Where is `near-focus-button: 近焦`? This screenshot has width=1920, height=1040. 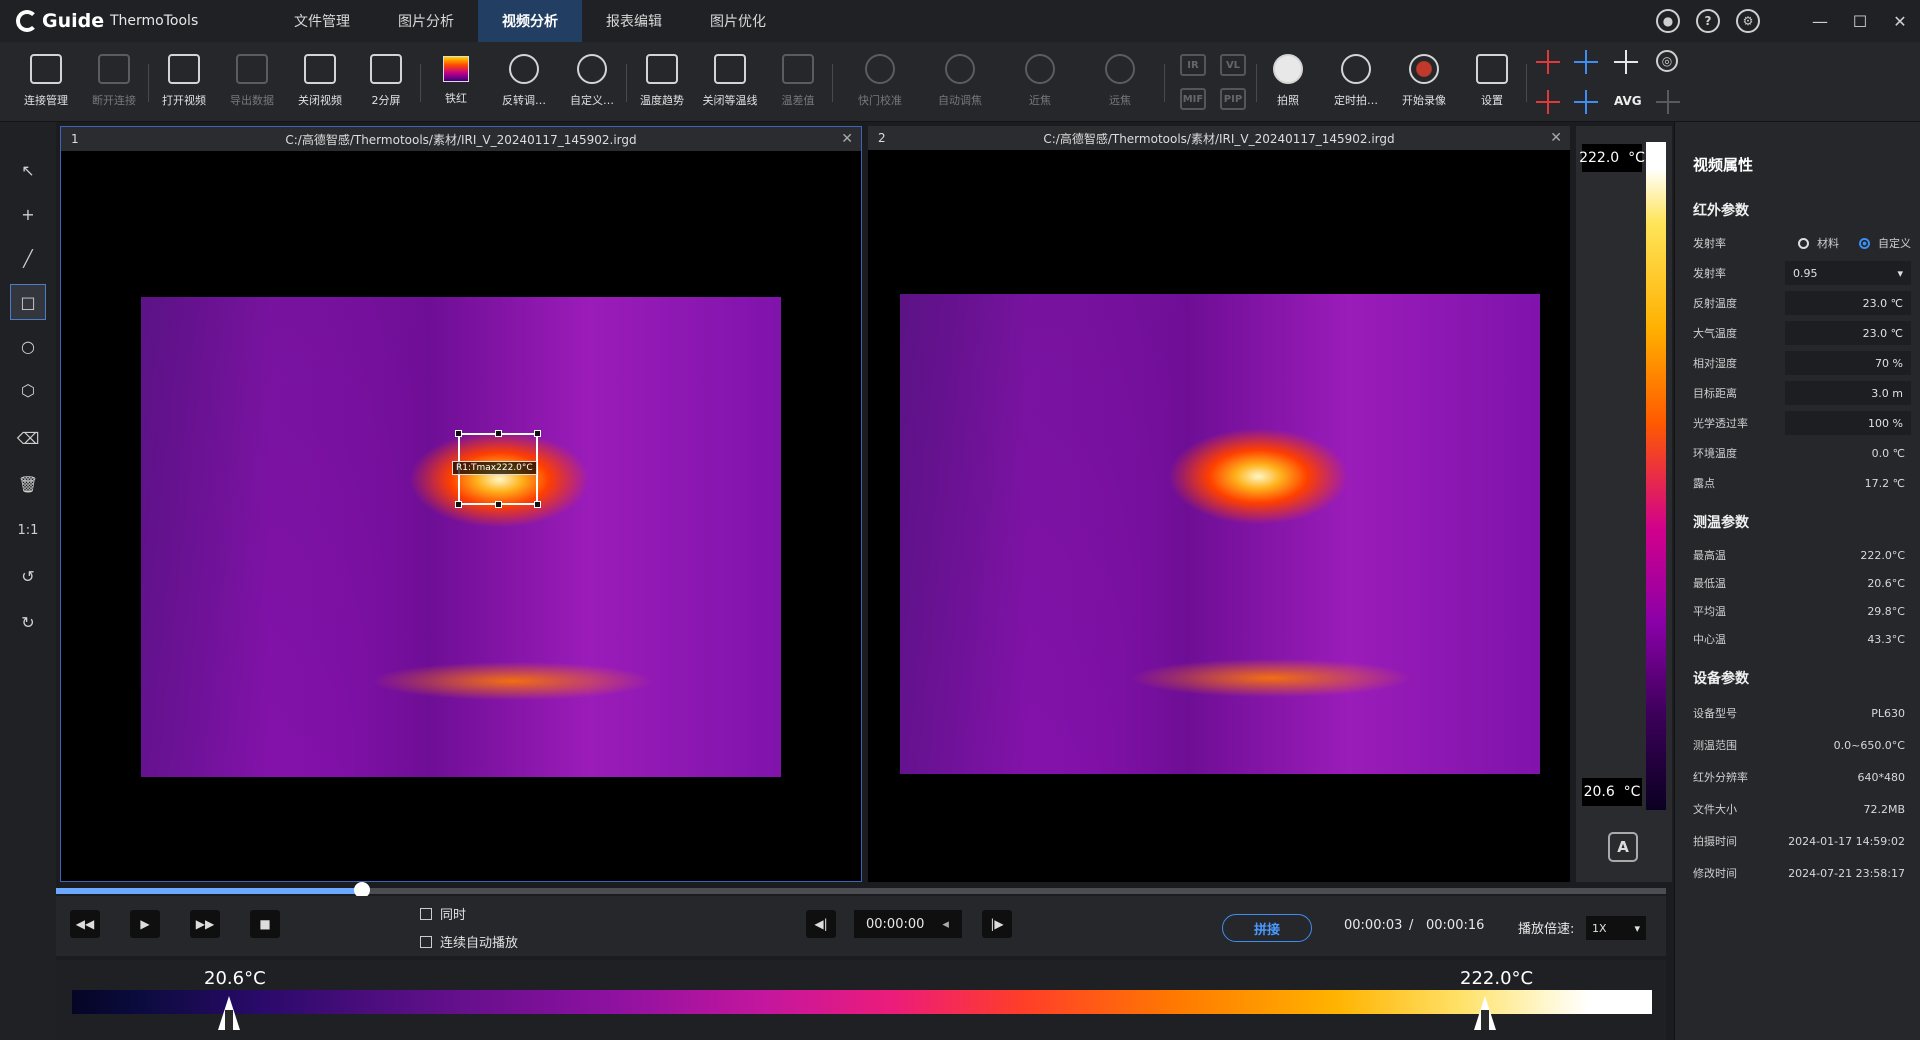
near-focus-button: 近焦 is located at coordinates (1040, 82).